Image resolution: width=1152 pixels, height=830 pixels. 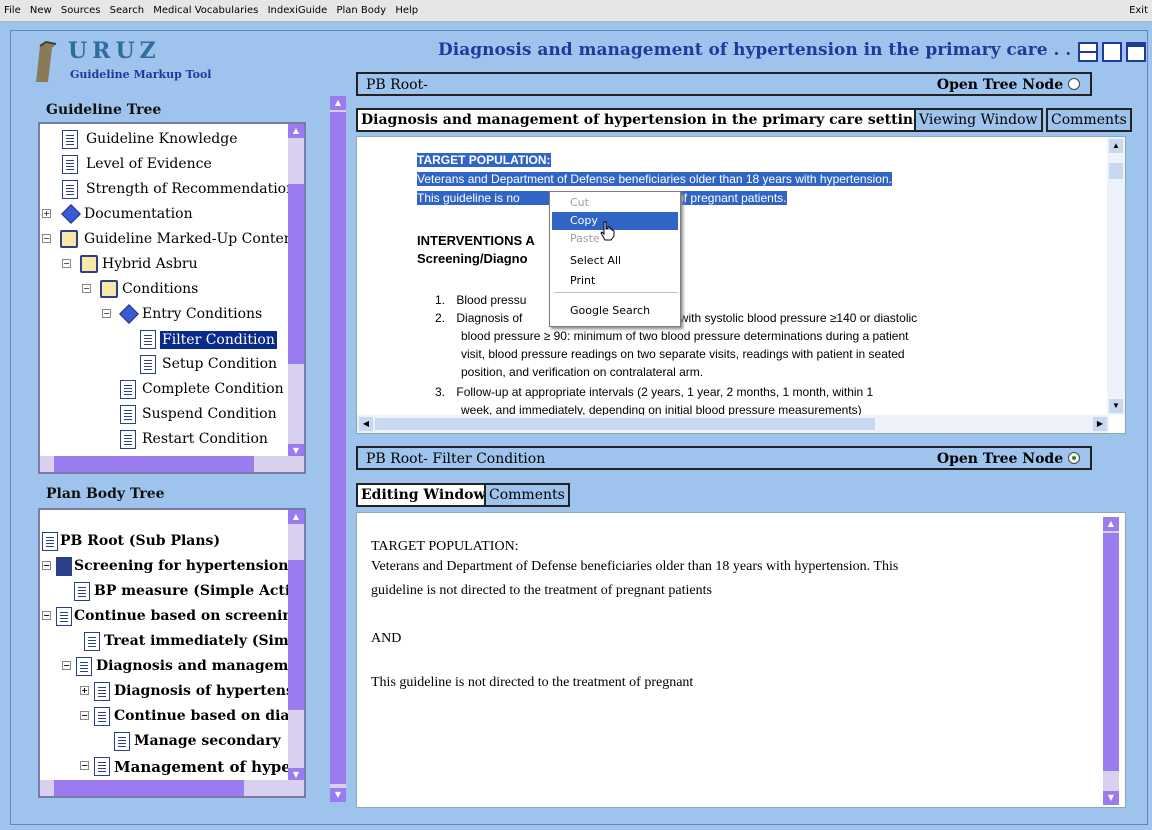 What do you see at coordinates (1089, 120) in the screenshot?
I see `tab-comments-top: Comments` at bounding box center [1089, 120].